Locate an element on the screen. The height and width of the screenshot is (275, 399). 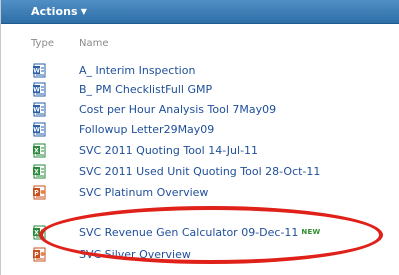
document-link: Cost per Hour Analysis Tool 7May09 is located at coordinates (177, 109).